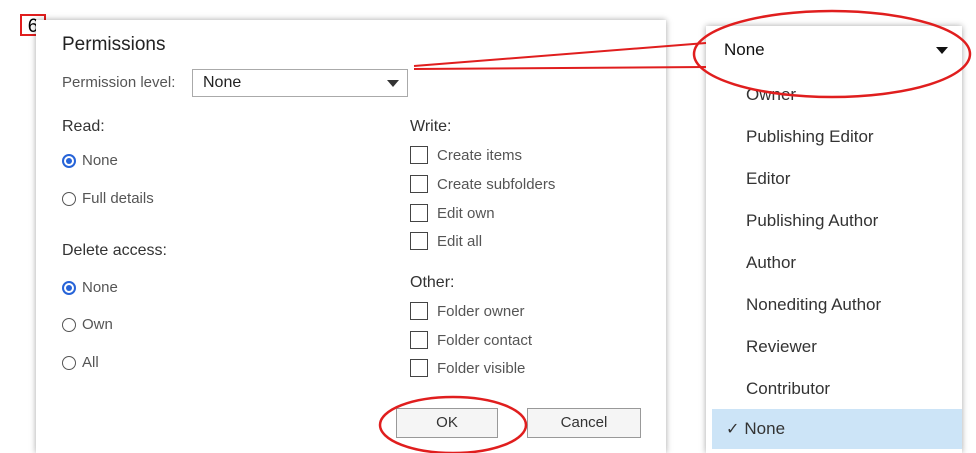  Describe the element at coordinates (733, 429) in the screenshot. I see `checkmark-icon: ✓` at that location.